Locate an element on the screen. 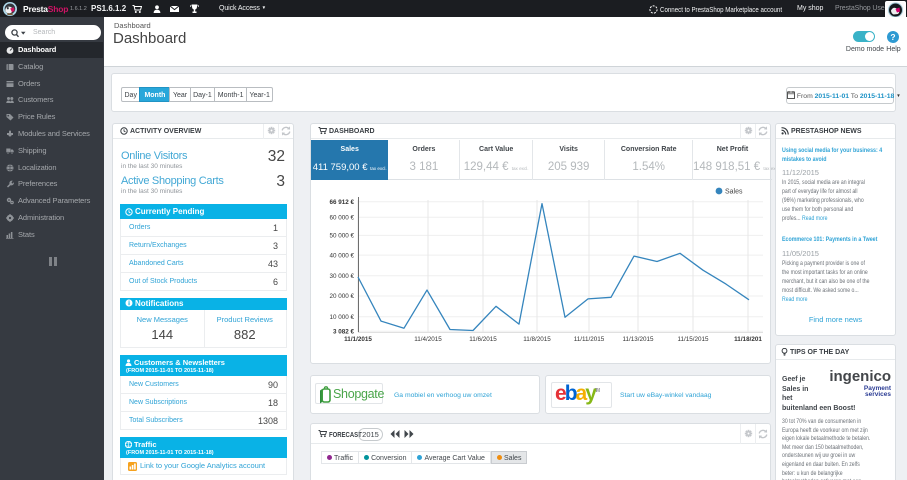 The image size is (907, 480). svg-text: 11/18/201 is located at coordinates (748, 339).